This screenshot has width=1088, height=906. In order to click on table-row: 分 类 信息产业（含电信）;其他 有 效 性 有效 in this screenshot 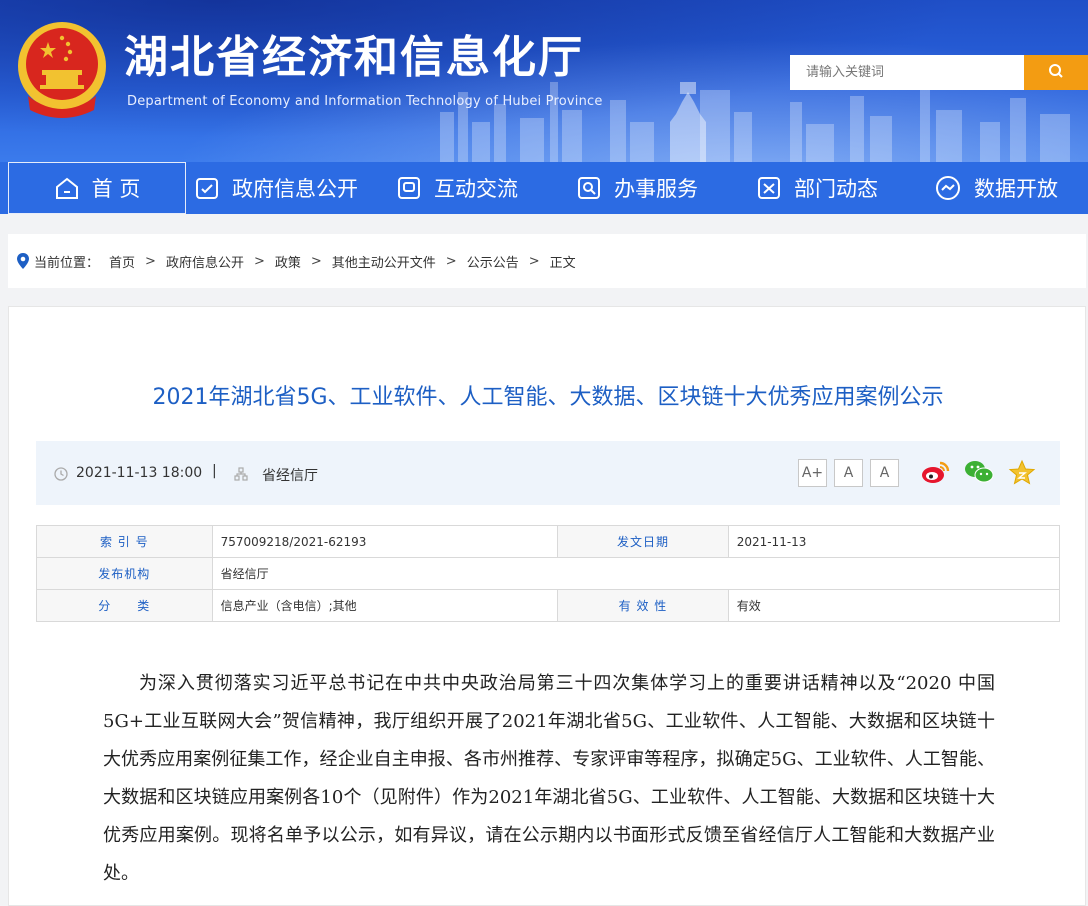, I will do `click(548, 605)`.